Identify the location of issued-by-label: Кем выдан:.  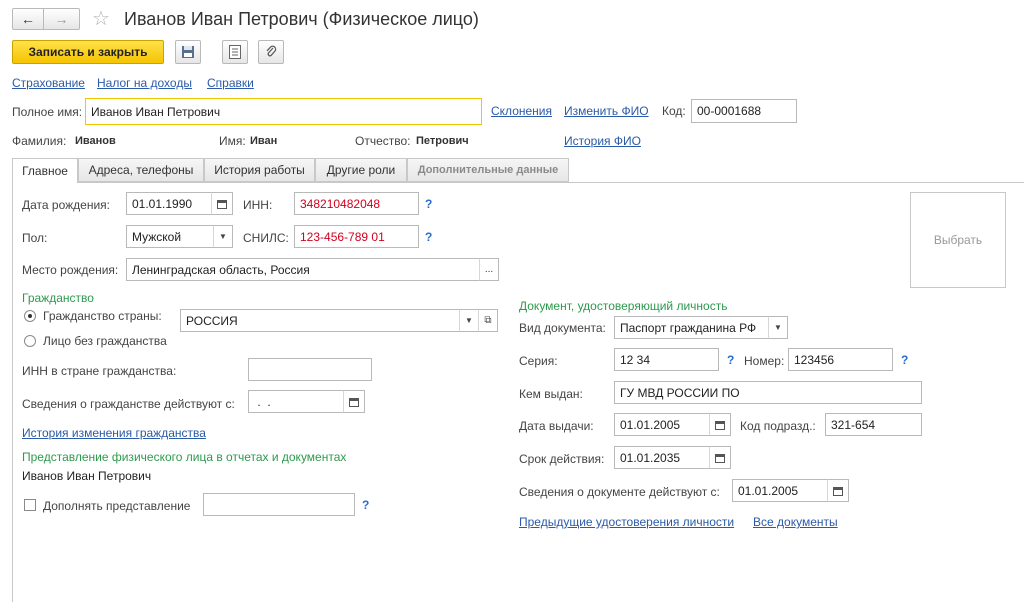
(551, 394).